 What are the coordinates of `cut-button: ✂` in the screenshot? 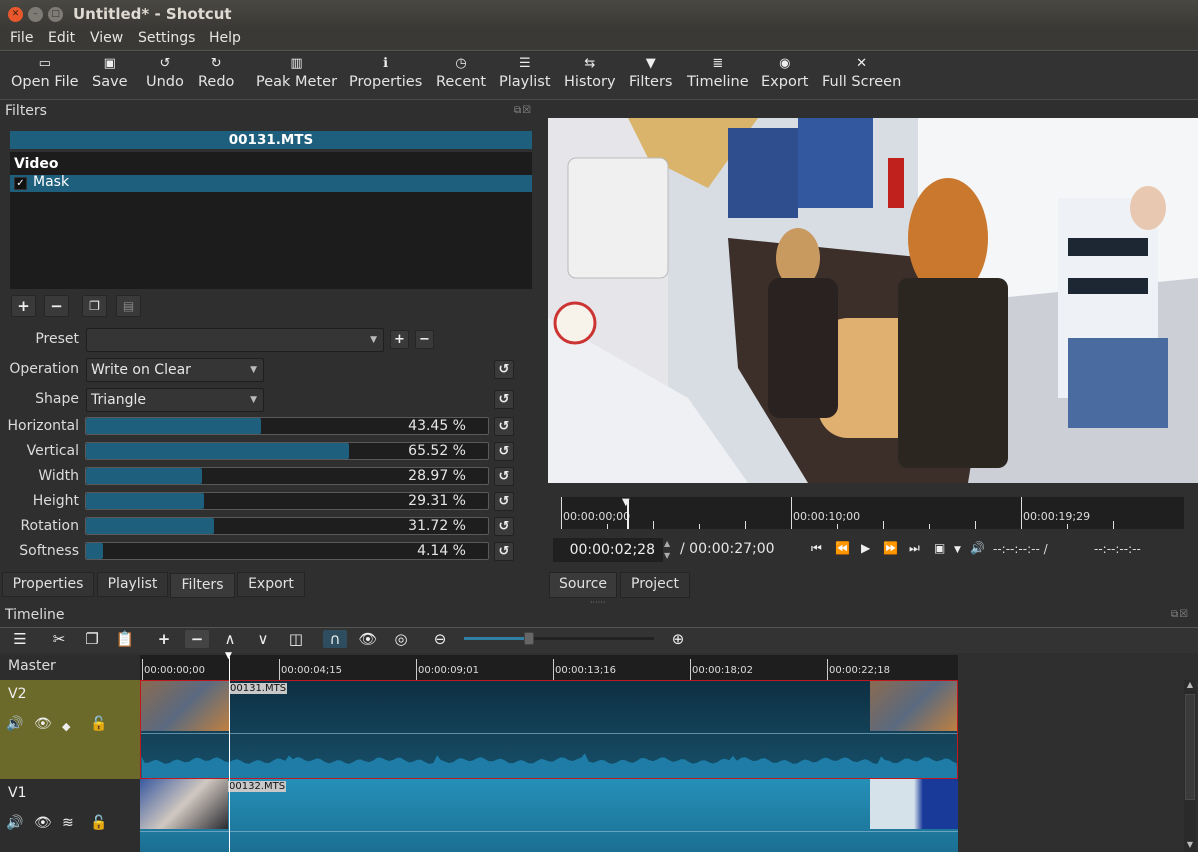 It's located at (59, 639).